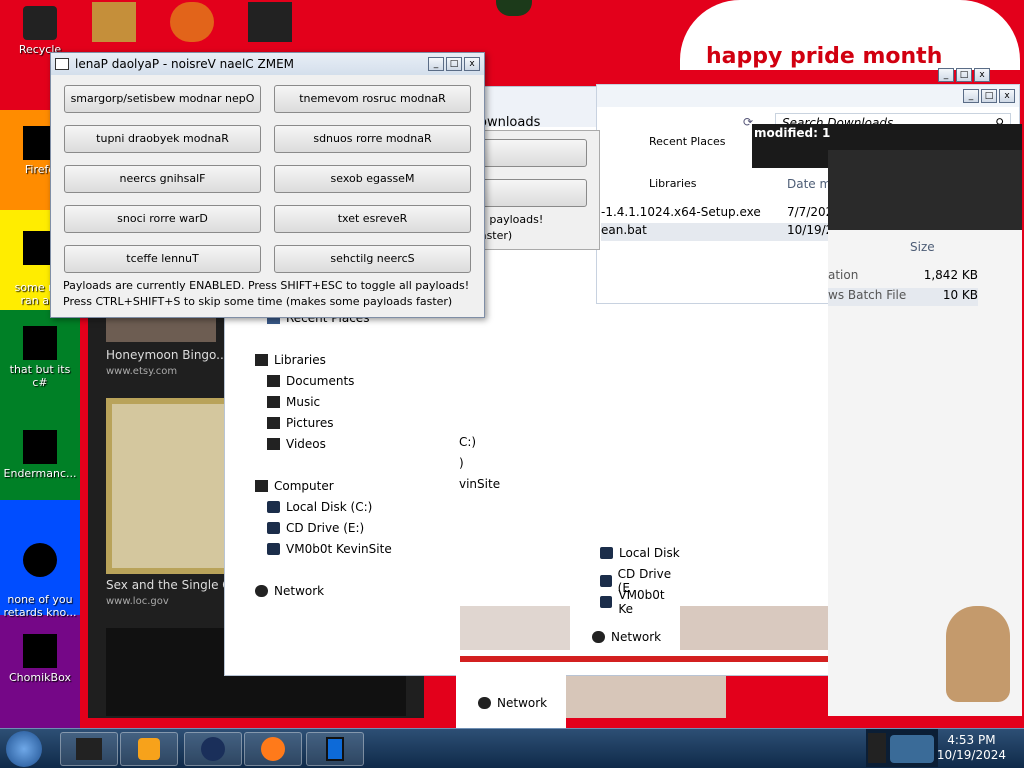 The image size is (1024, 768). Describe the element at coordinates (40, 31) in the screenshot. I see `desktop-icon-recycle-bin: Recycle` at that location.